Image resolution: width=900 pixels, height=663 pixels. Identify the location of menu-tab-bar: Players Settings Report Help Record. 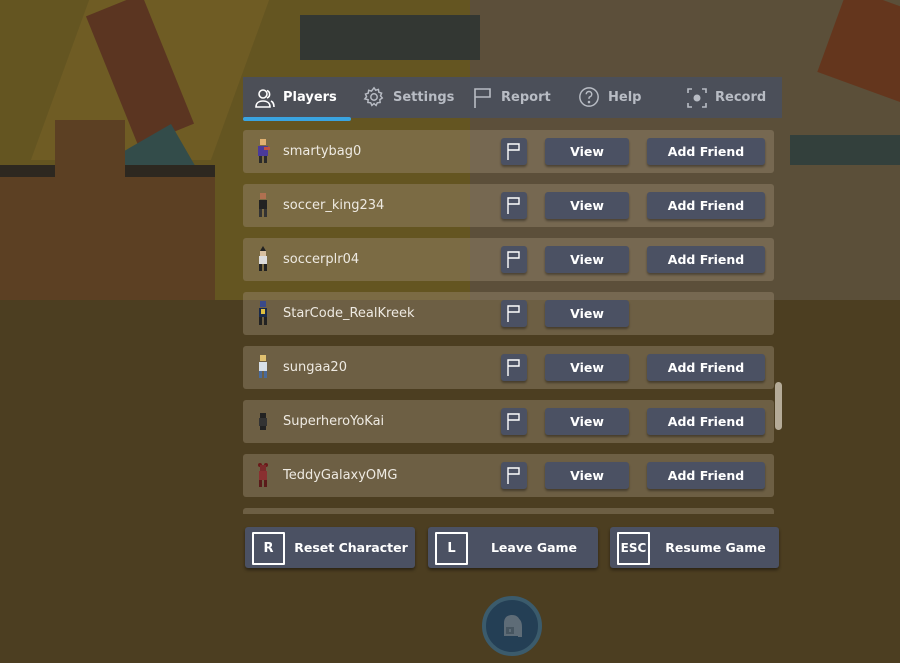
(512, 99).